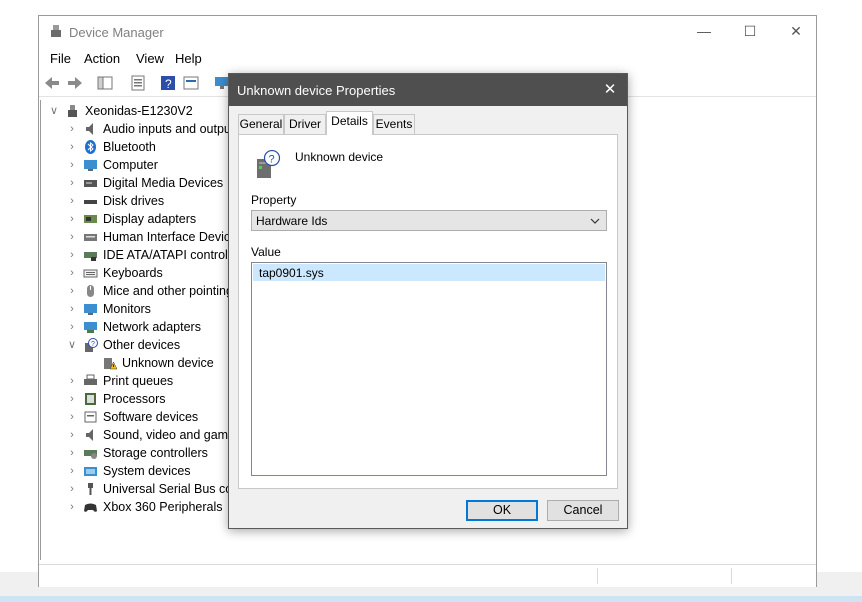 The height and width of the screenshot is (602, 862). I want to click on usb-icon, so click(90, 489).